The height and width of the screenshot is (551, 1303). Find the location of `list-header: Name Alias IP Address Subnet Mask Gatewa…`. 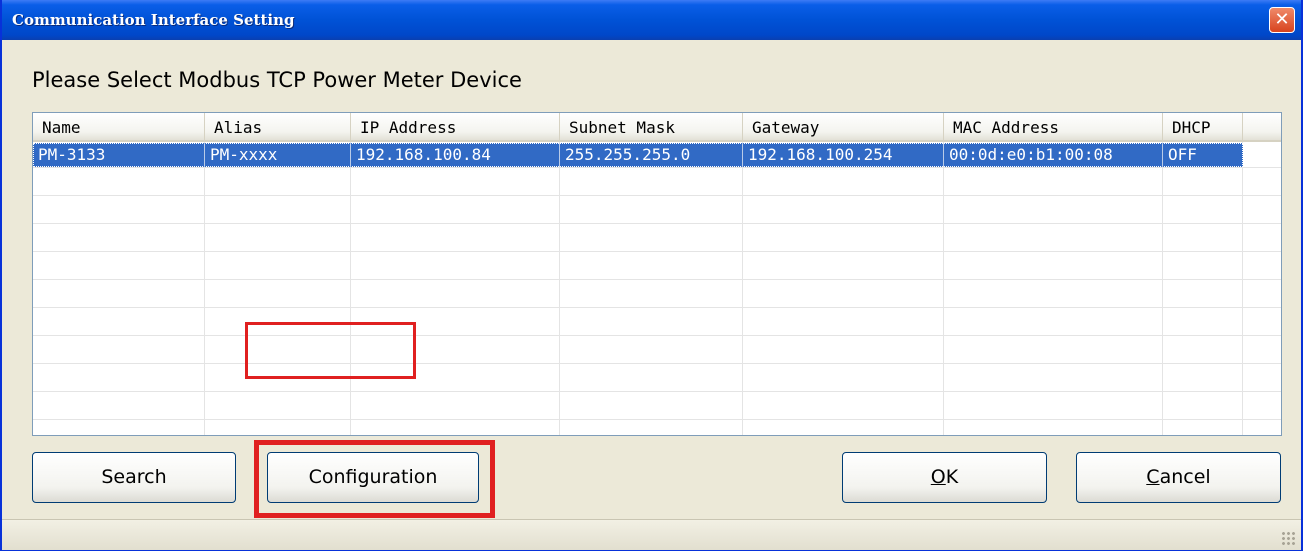

list-header: Name Alias IP Address Subnet Mask Gatewa… is located at coordinates (657, 127).